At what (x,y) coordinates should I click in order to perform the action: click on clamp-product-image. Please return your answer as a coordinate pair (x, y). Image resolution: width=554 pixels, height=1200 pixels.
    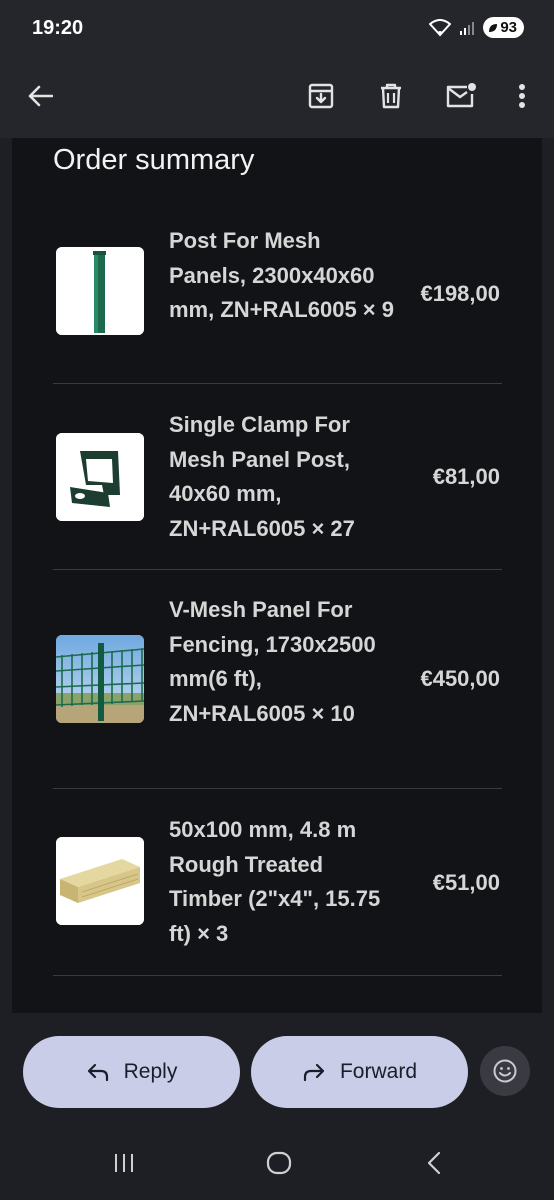
    Looking at the image, I should click on (100, 477).